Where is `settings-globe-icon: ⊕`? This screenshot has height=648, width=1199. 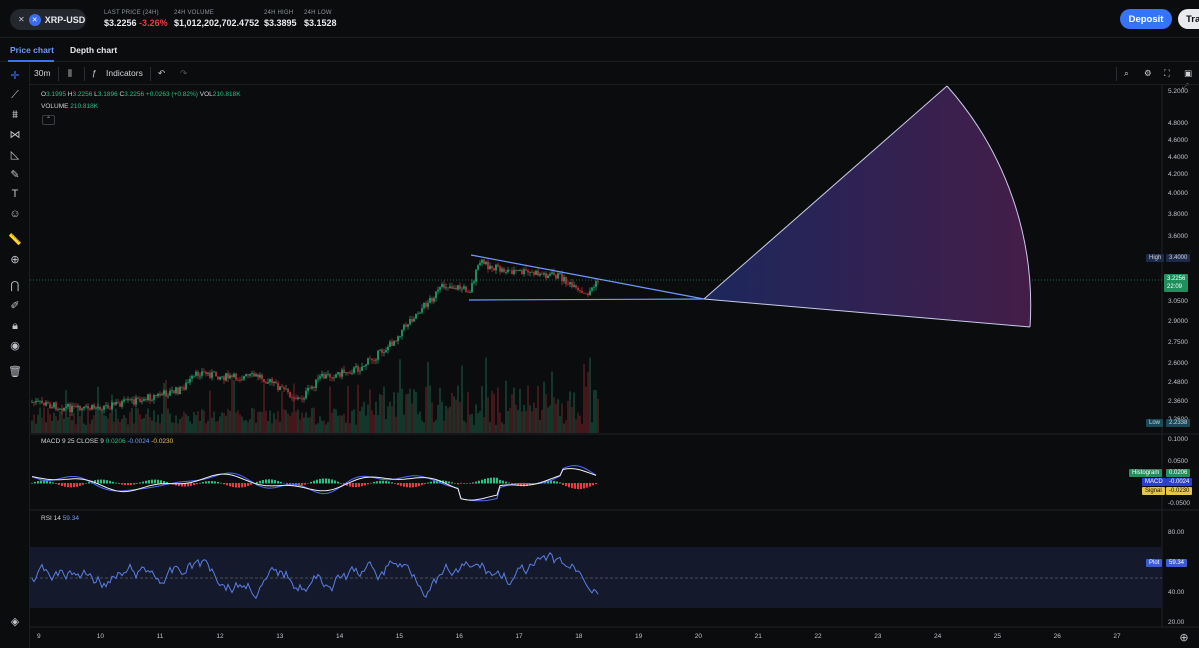 settings-globe-icon: ⊕ is located at coordinates (1184, 638).